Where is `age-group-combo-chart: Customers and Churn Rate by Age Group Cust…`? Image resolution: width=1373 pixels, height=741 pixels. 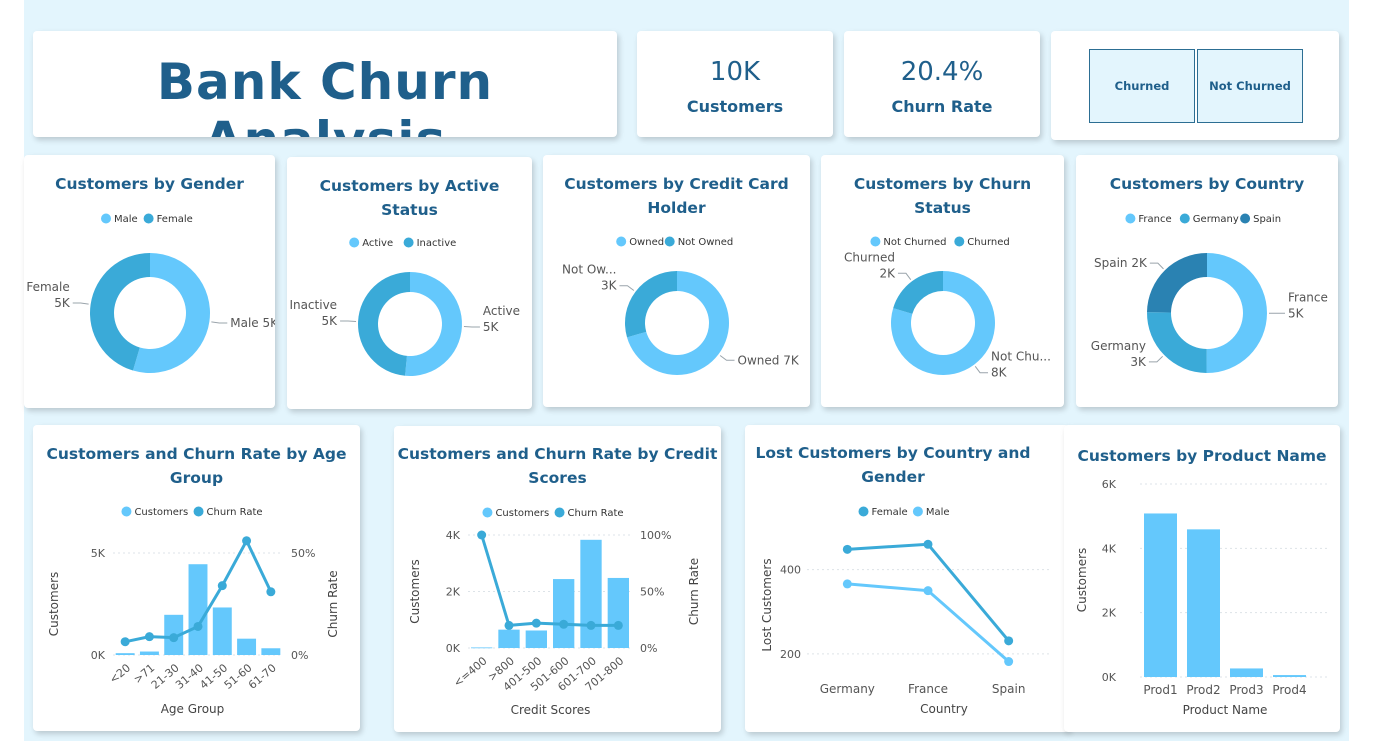
age-group-combo-chart: Customers and Churn Rate by Age Group Cust… is located at coordinates (196, 580).